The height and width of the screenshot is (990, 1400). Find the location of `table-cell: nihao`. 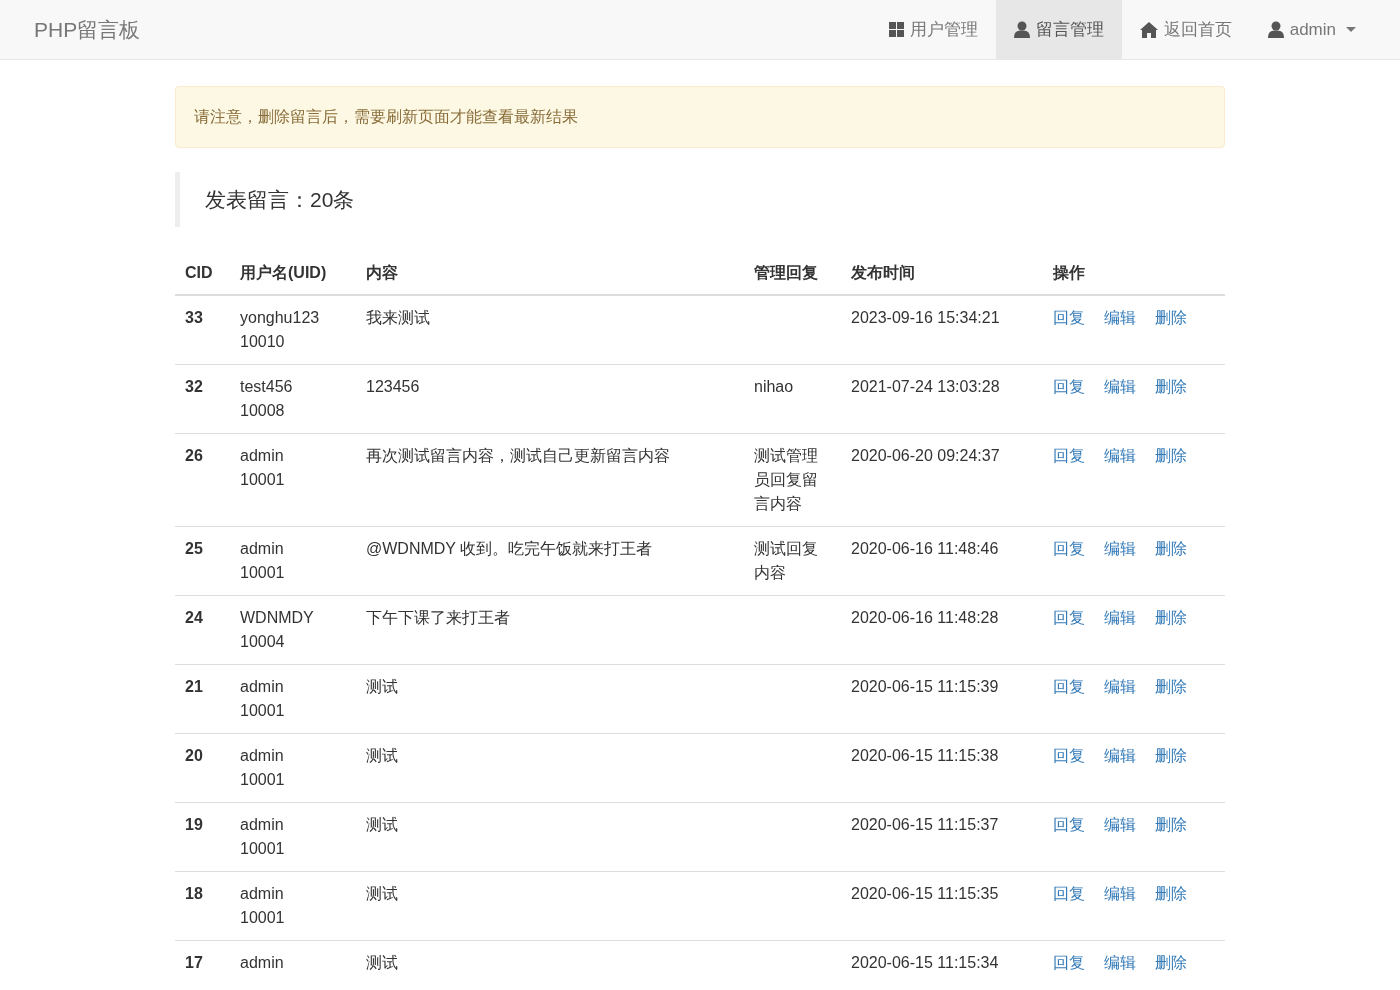

table-cell: nihao is located at coordinates (792, 399).